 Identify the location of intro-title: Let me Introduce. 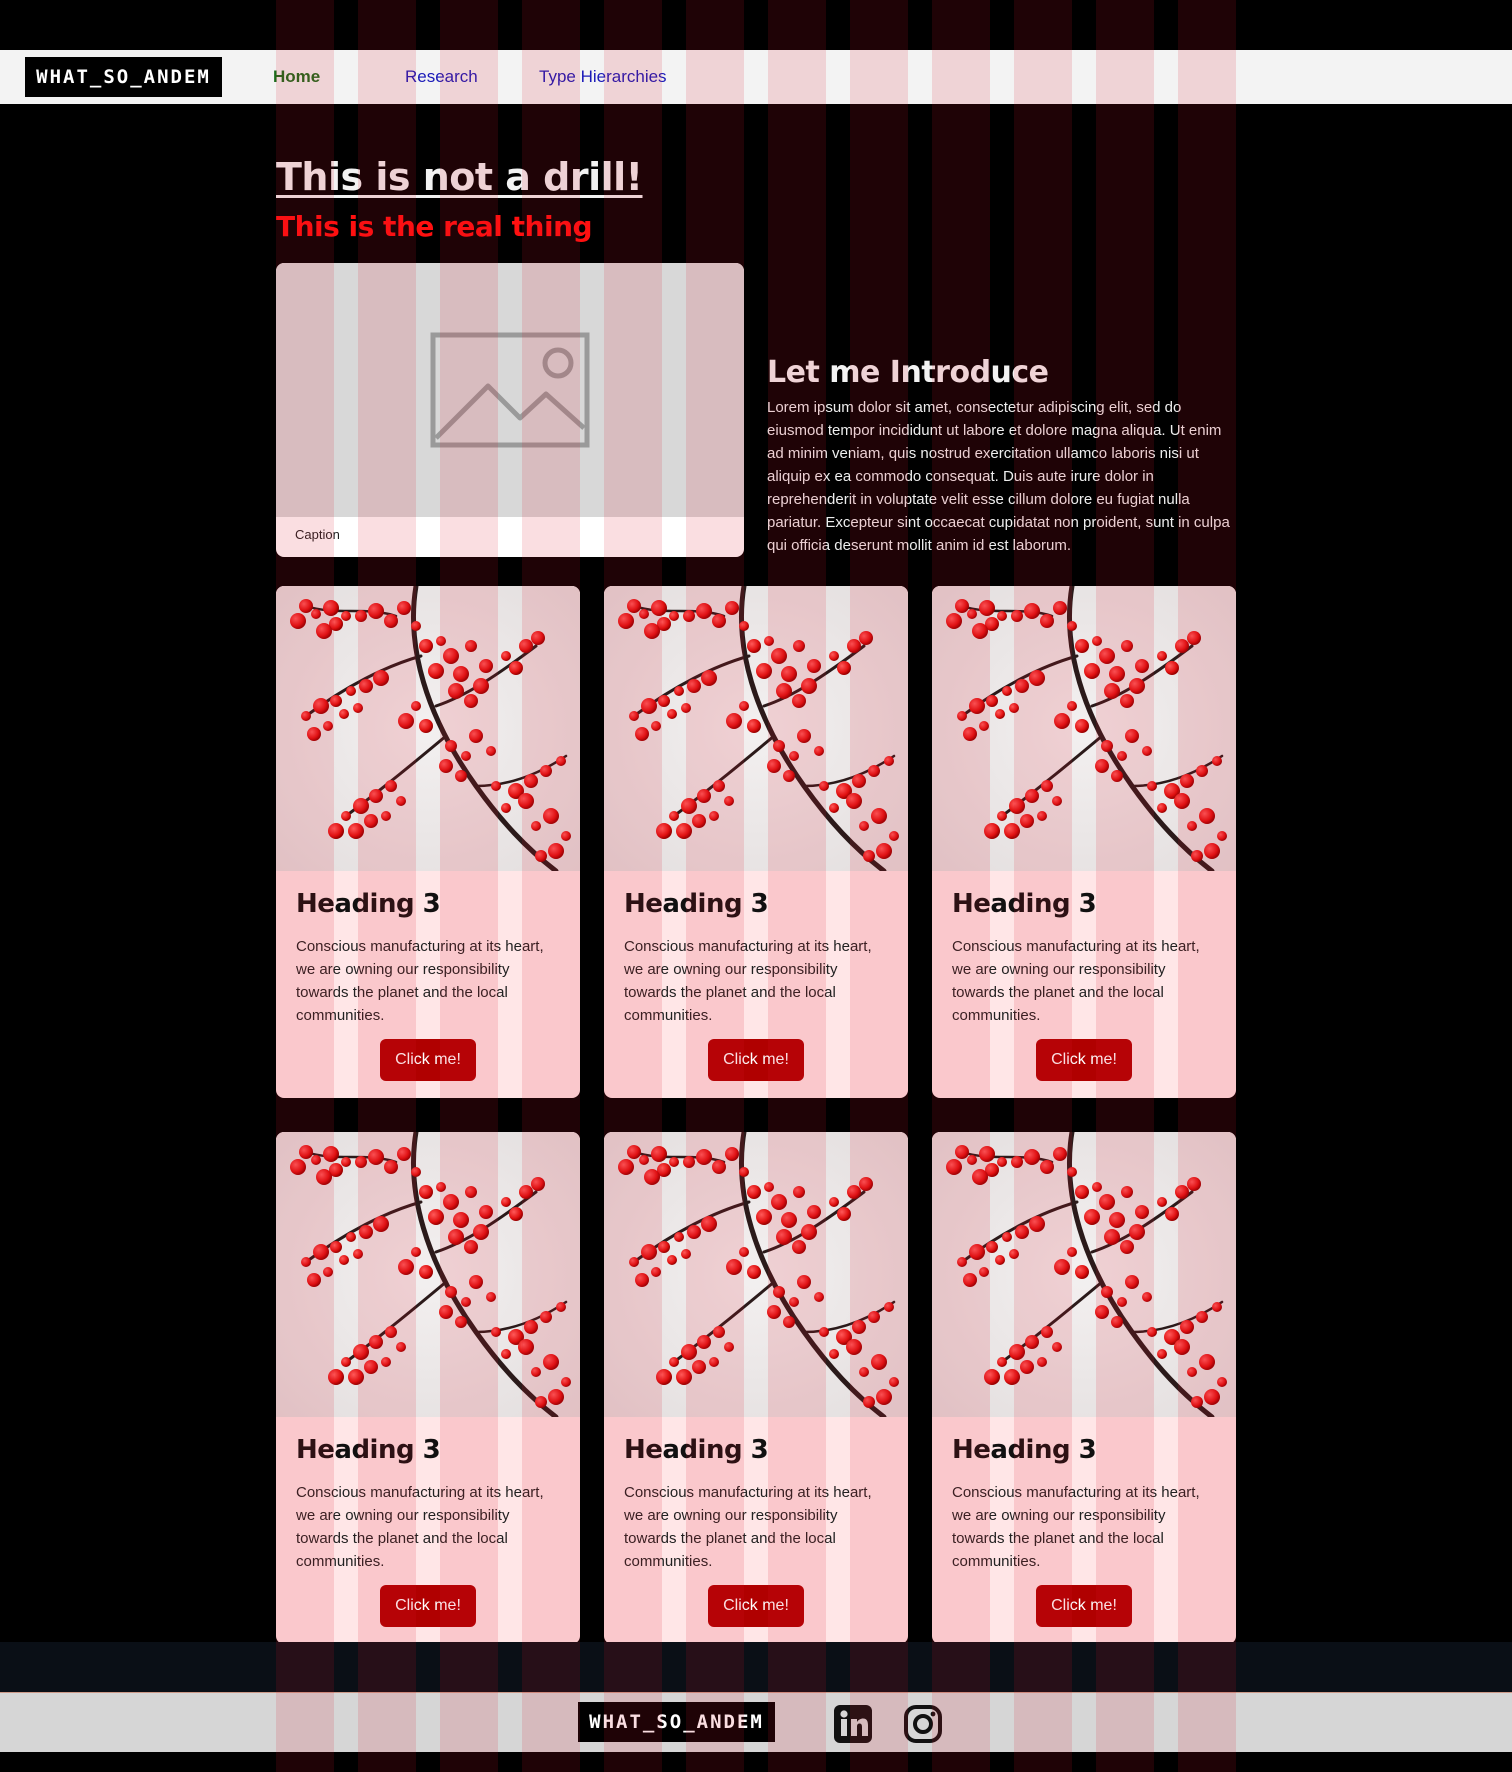
(908, 372).